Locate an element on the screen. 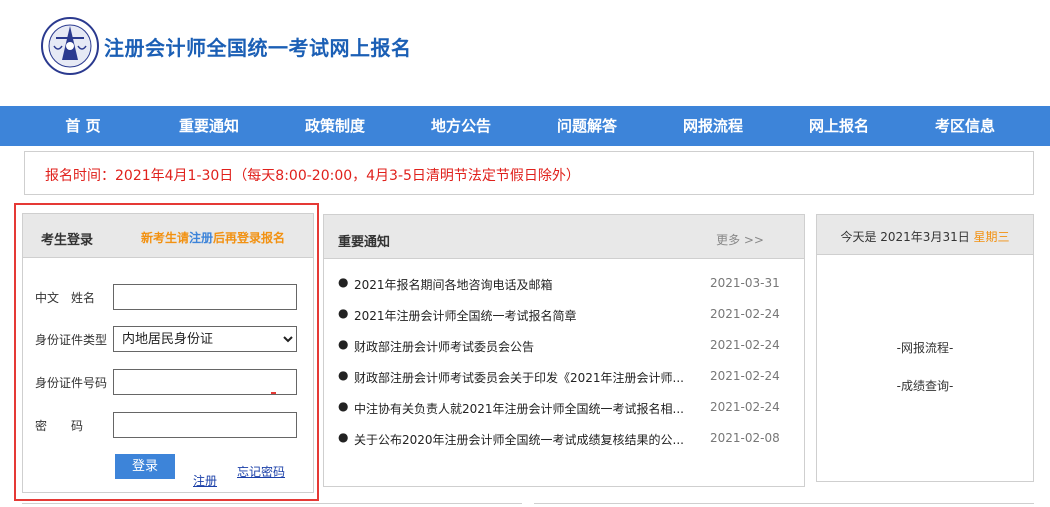 The image size is (1050, 507). nav-online-registration: 网上报名 is located at coordinates (839, 126).